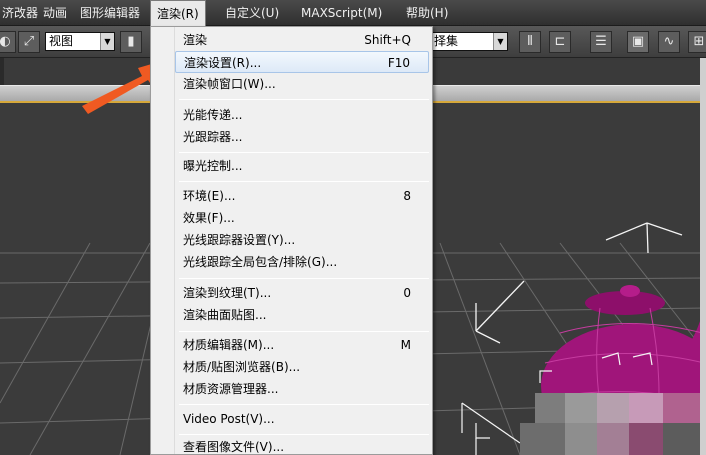 The width and height of the screenshot is (706, 455). What do you see at coordinates (638, 42) in the screenshot?
I see `render-setup-icon: ▣` at bounding box center [638, 42].